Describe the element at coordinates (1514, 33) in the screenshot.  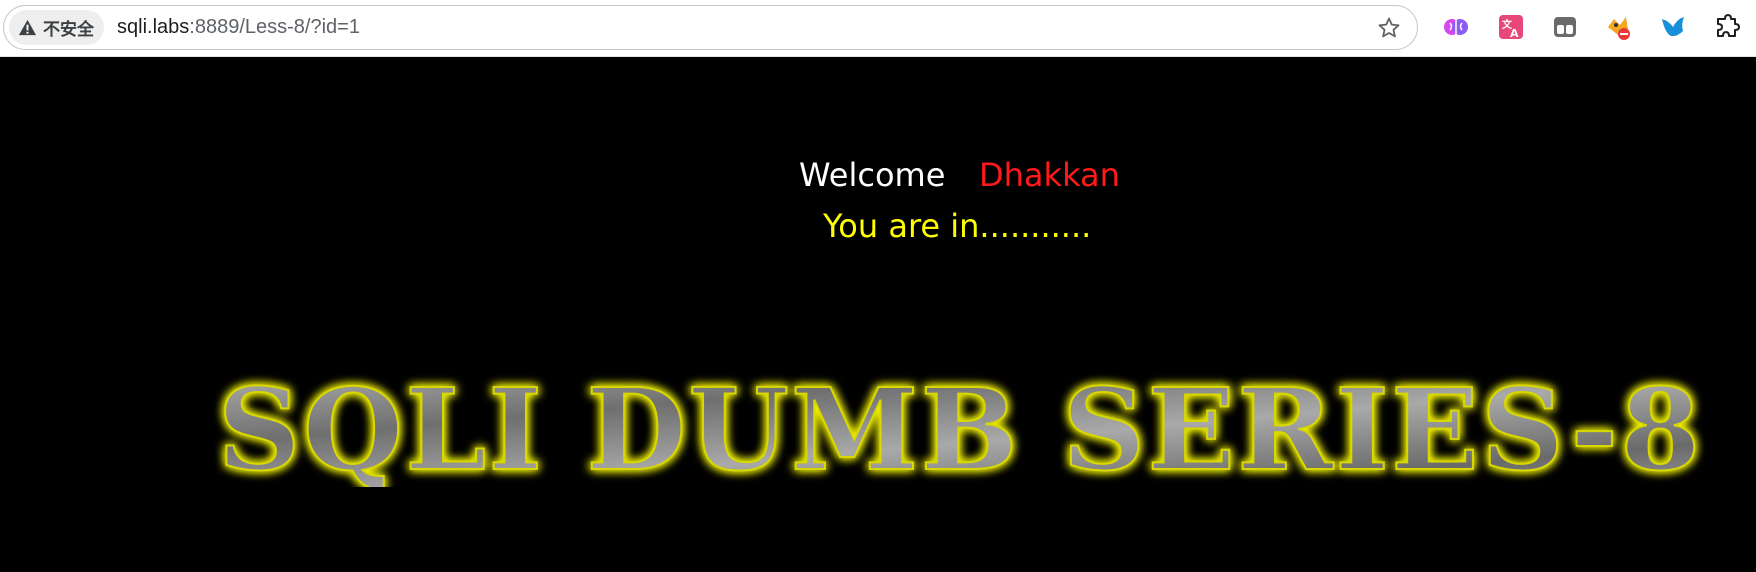
I see `svg-text: A` at that location.